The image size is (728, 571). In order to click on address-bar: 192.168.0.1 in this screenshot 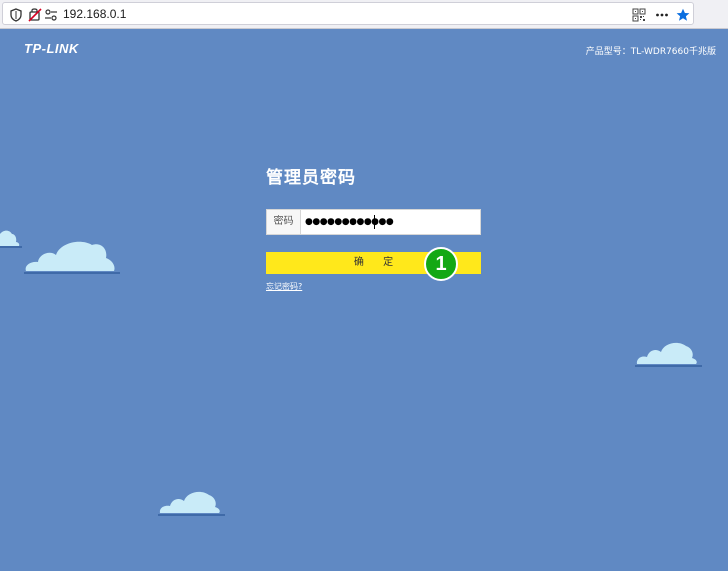, I will do `click(348, 13)`.